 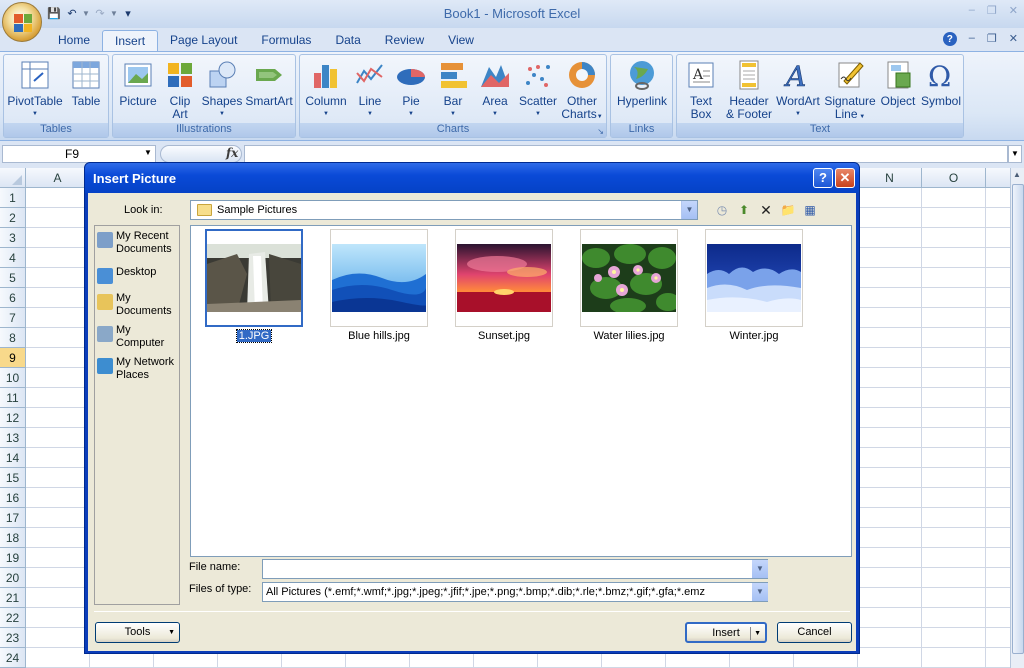 What do you see at coordinates (35, 89) in the screenshot?
I see `pivottable-button: PivotTable ▼` at bounding box center [35, 89].